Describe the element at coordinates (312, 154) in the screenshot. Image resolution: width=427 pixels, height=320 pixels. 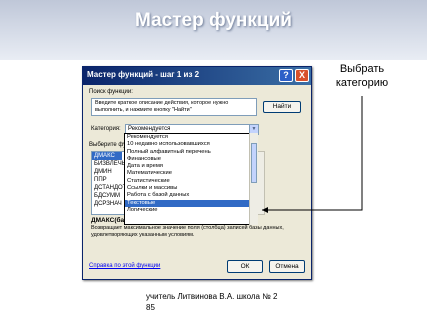
I see `callout-arrow` at that location.